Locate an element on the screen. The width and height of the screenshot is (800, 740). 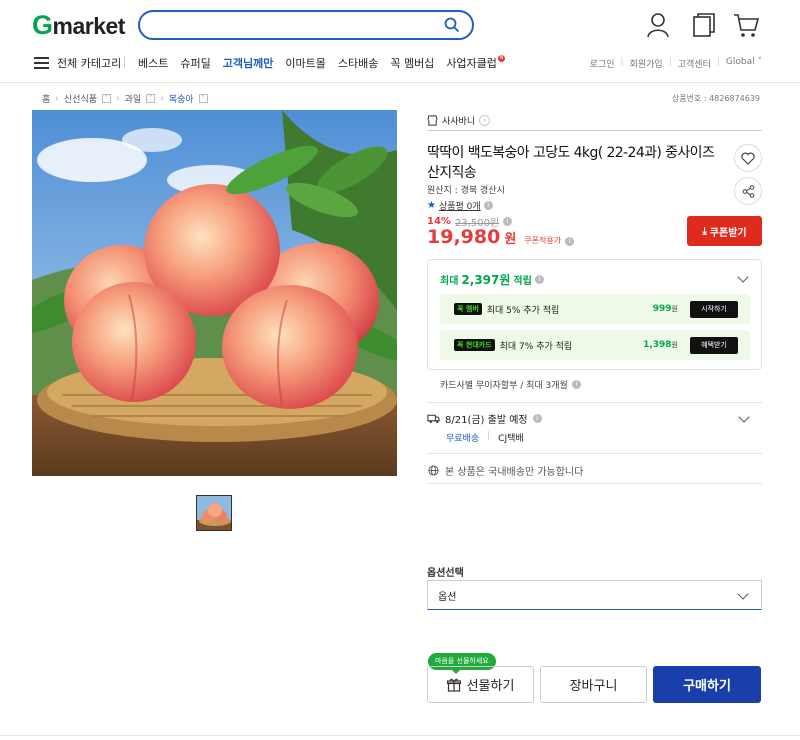
login-link: 로그인 is located at coordinates (602, 63).